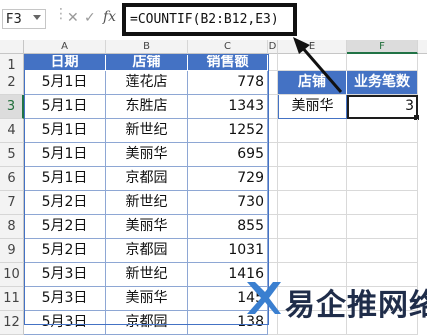 This screenshot has height=335, width=427. Describe the element at coordinates (228, 62) in the screenshot. I see `table-header-sales: 销售额` at that location.